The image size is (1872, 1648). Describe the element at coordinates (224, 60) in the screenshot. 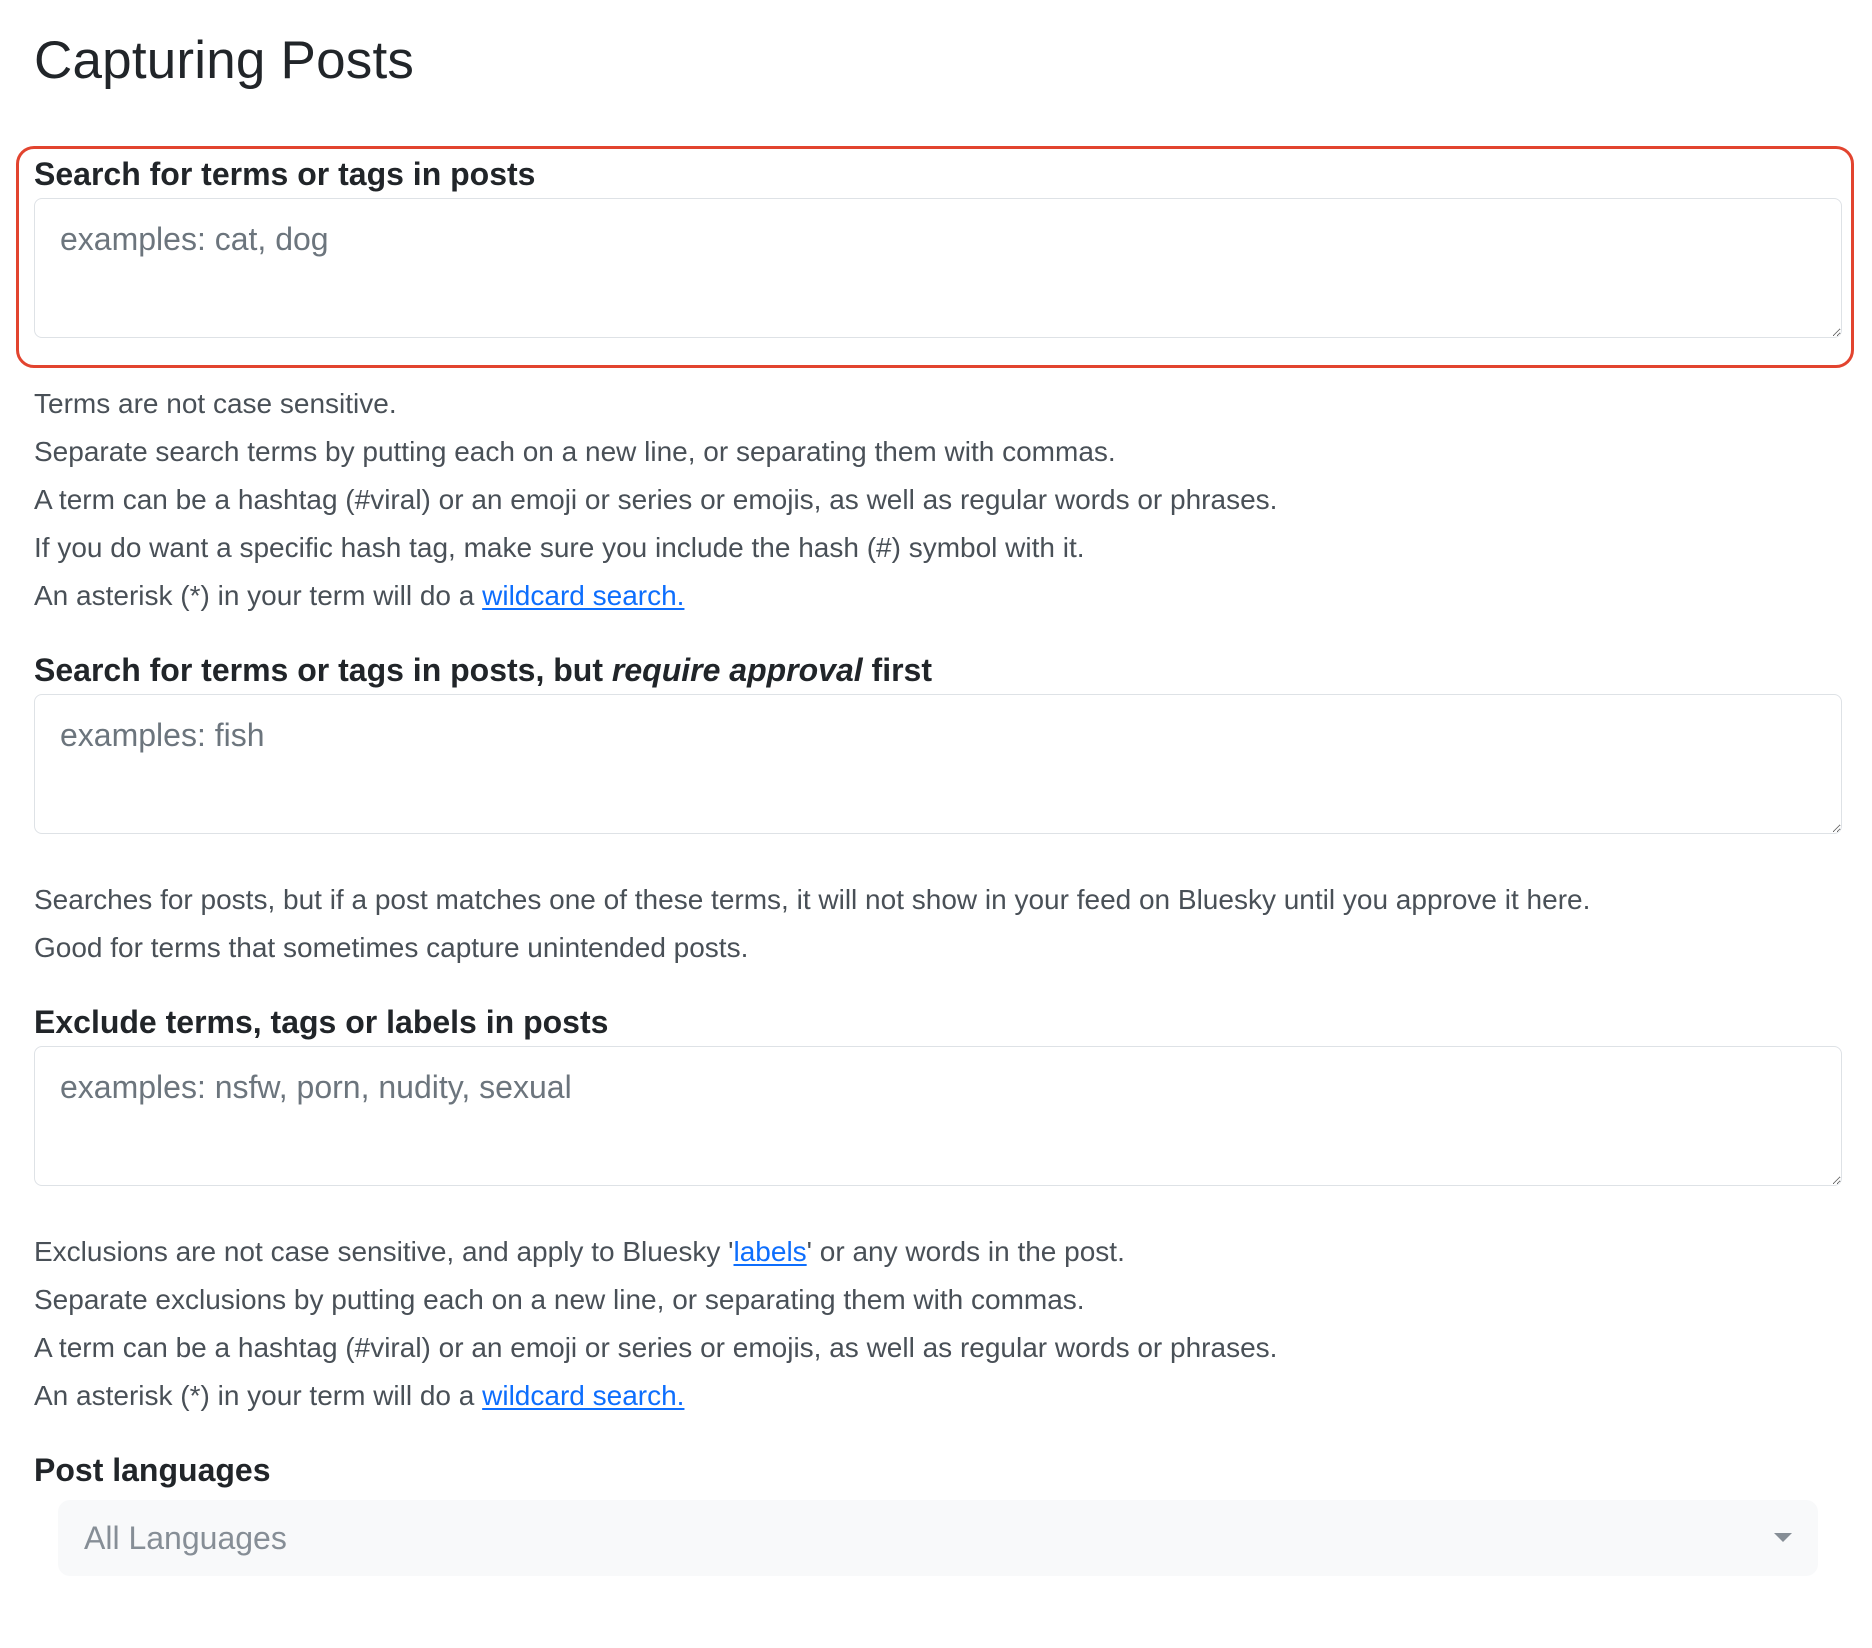

I see `page-title: Capturing Posts` at that location.